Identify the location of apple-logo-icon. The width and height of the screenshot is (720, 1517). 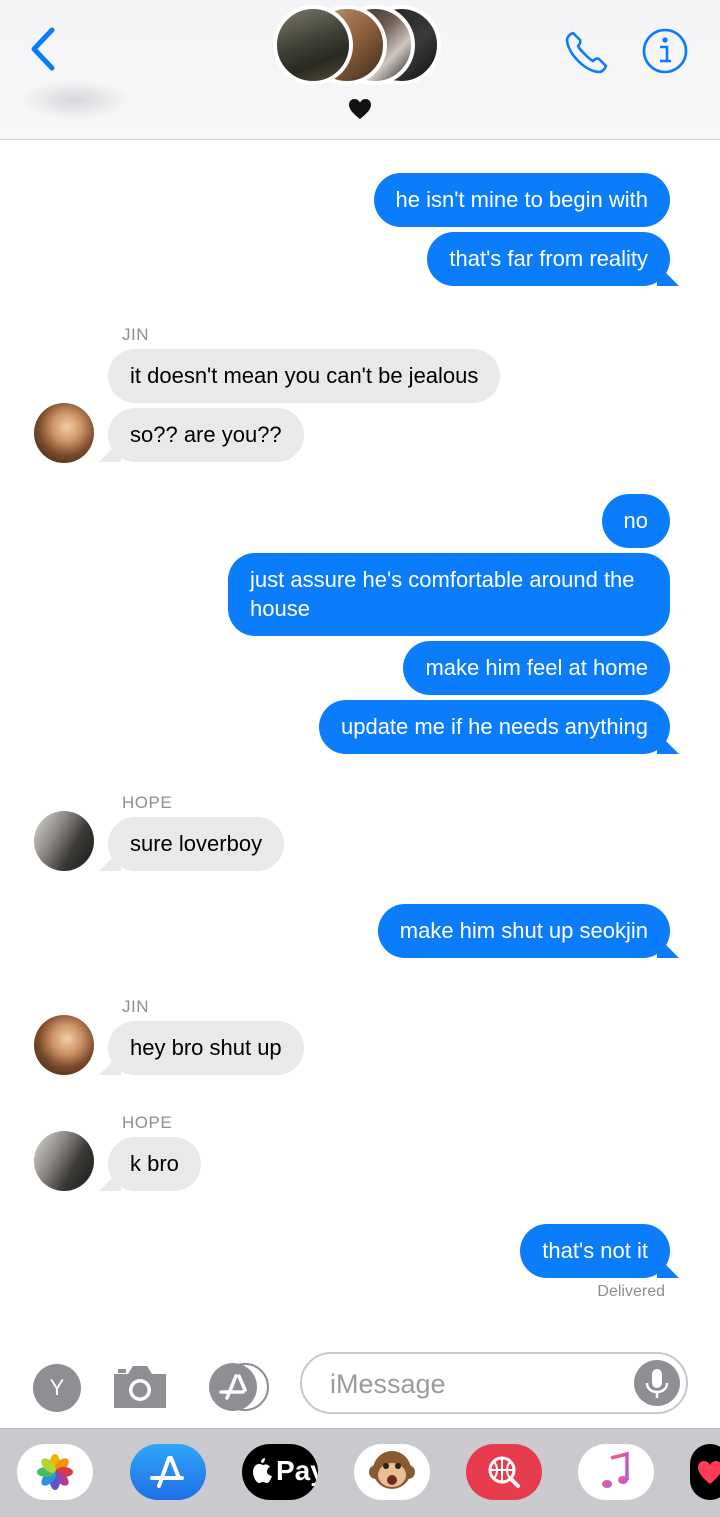
(262, 1470).